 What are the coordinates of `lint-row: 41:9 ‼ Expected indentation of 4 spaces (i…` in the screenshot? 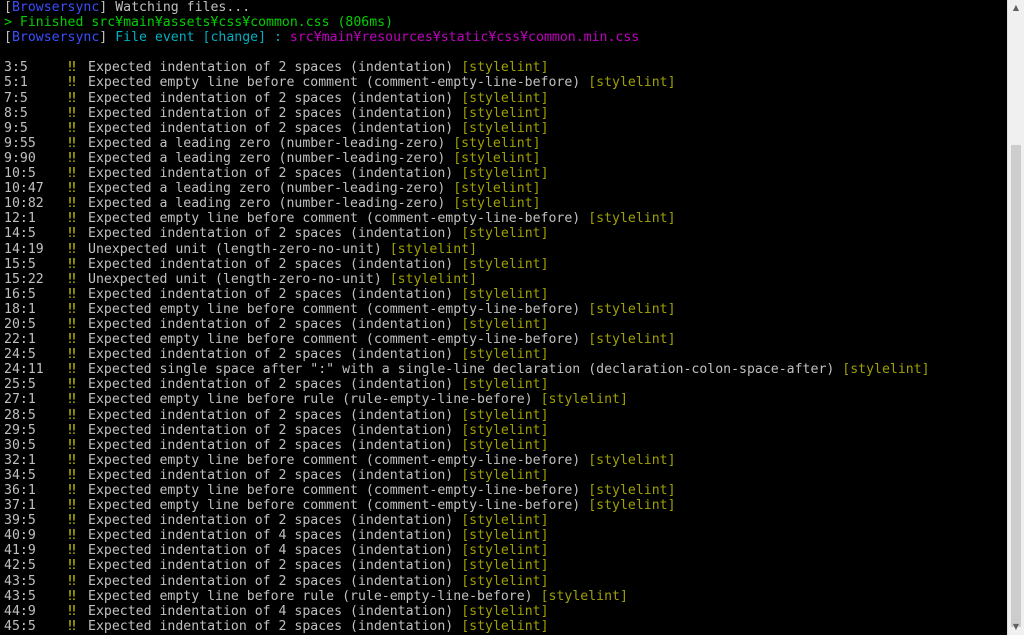 It's located at (504, 550).